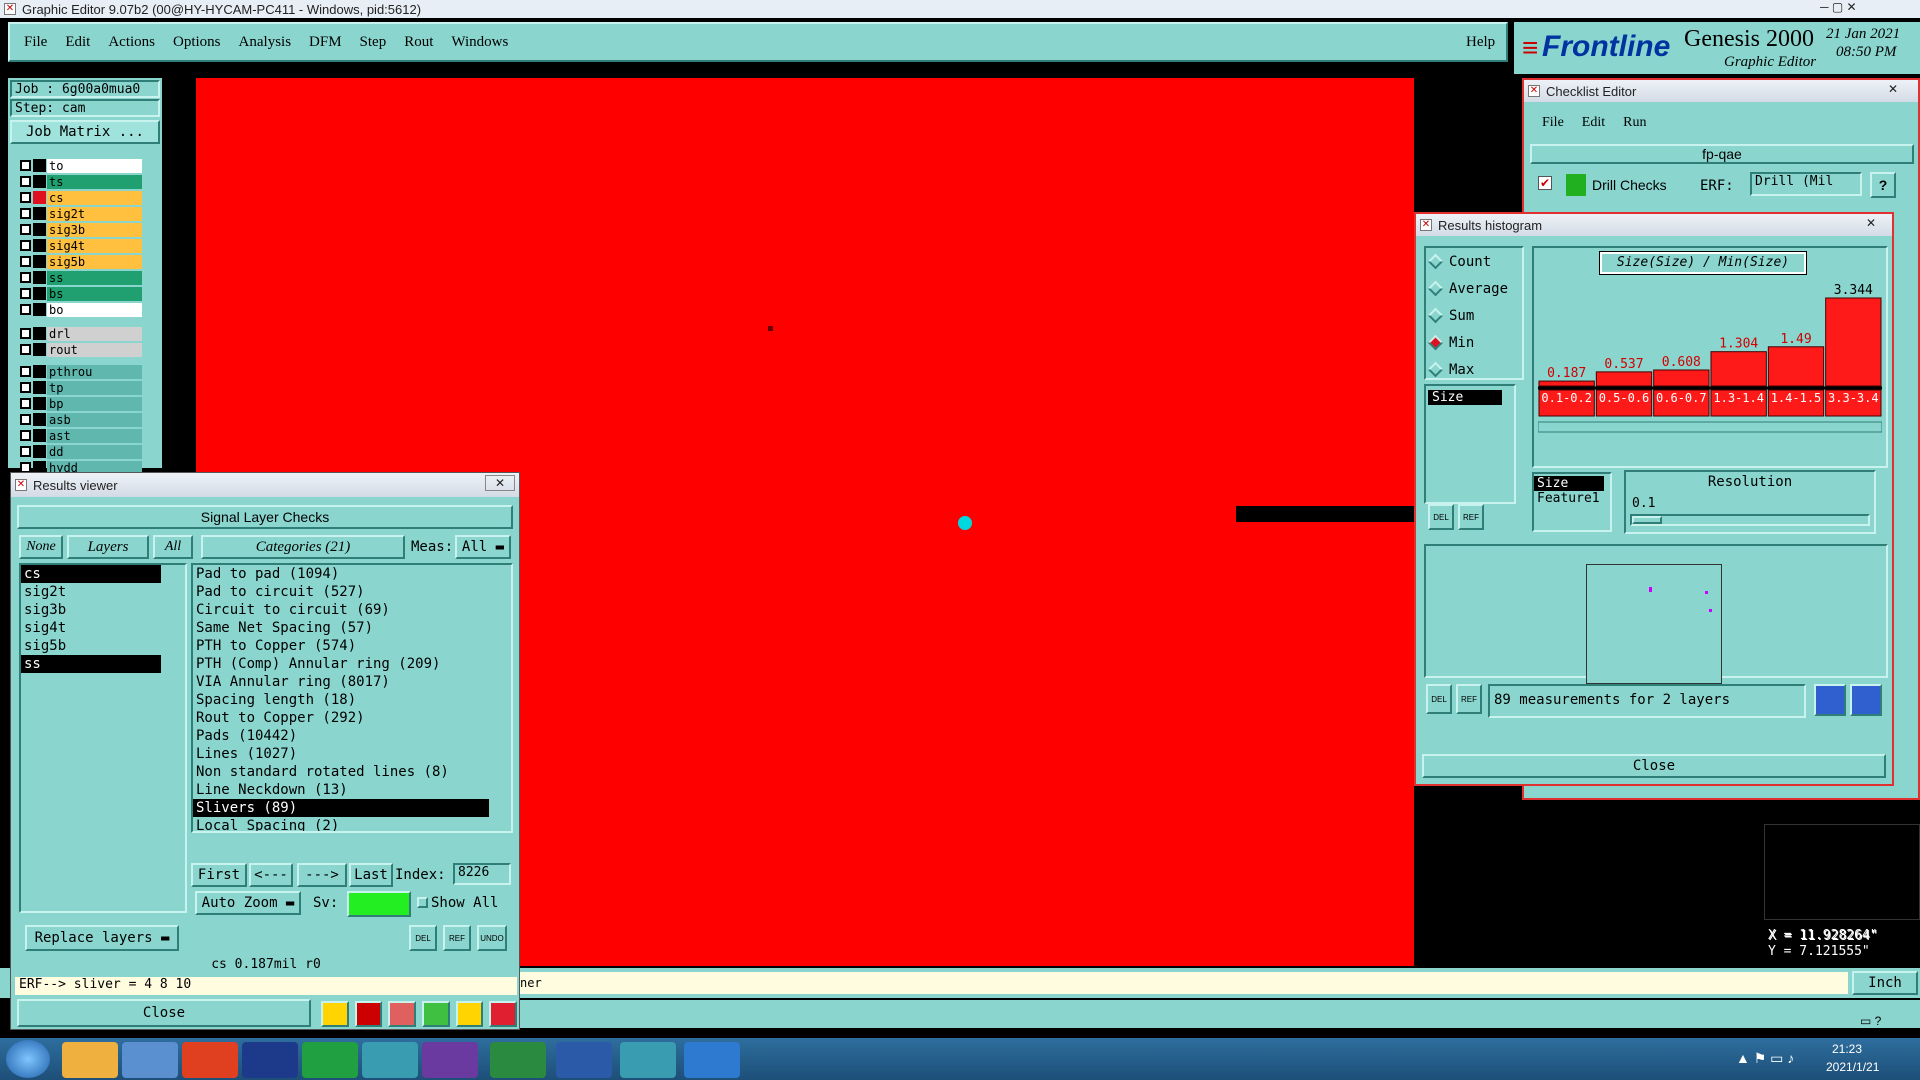 The image size is (1920, 1080). I want to click on stat-option-max: Max, so click(1474, 369).